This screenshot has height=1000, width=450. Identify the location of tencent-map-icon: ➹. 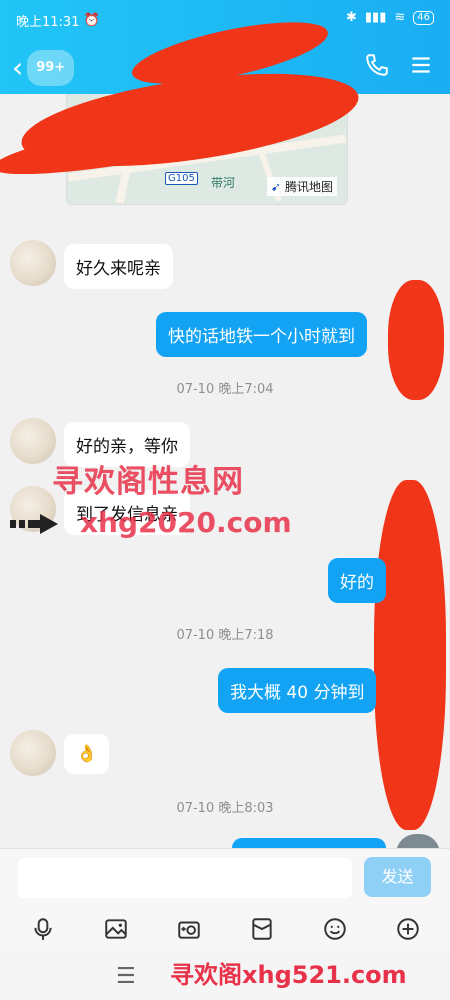
(275, 186).